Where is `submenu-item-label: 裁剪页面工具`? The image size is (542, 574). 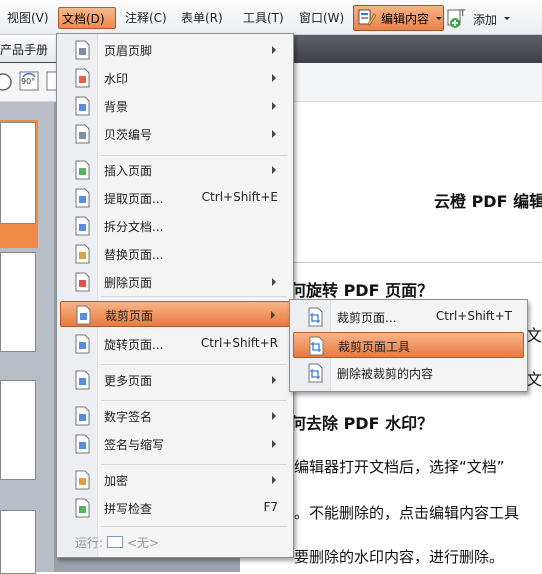 submenu-item-label: 裁剪页面工具 is located at coordinates (374, 347).